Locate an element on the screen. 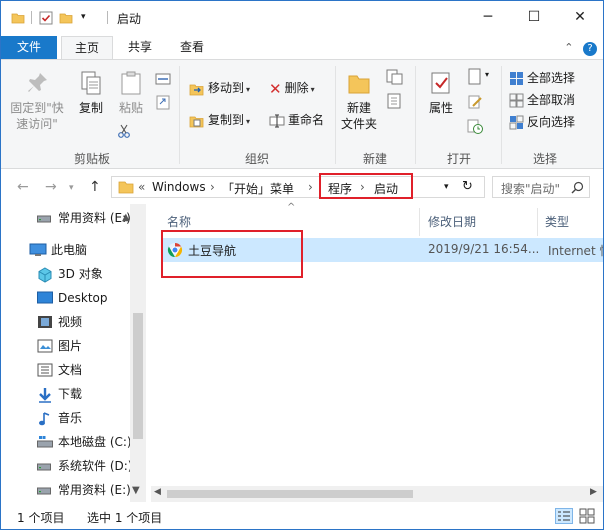 The height and width of the screenshot is (530, 604). new-folder-label-line2: 文件夹 is located at coordinates (358, 124).